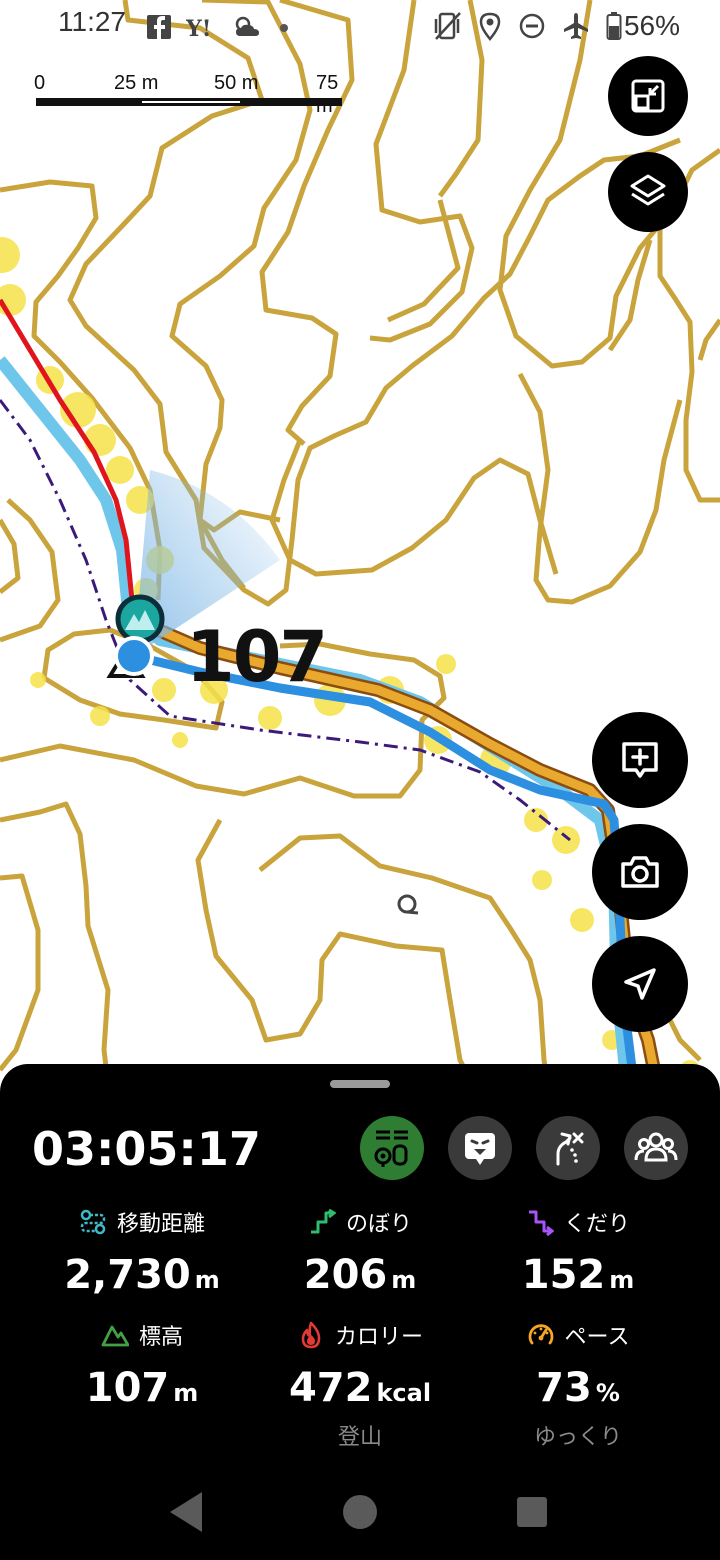 The image size is (720, 1560). I want to click on home-icon, so click(360, 1512).